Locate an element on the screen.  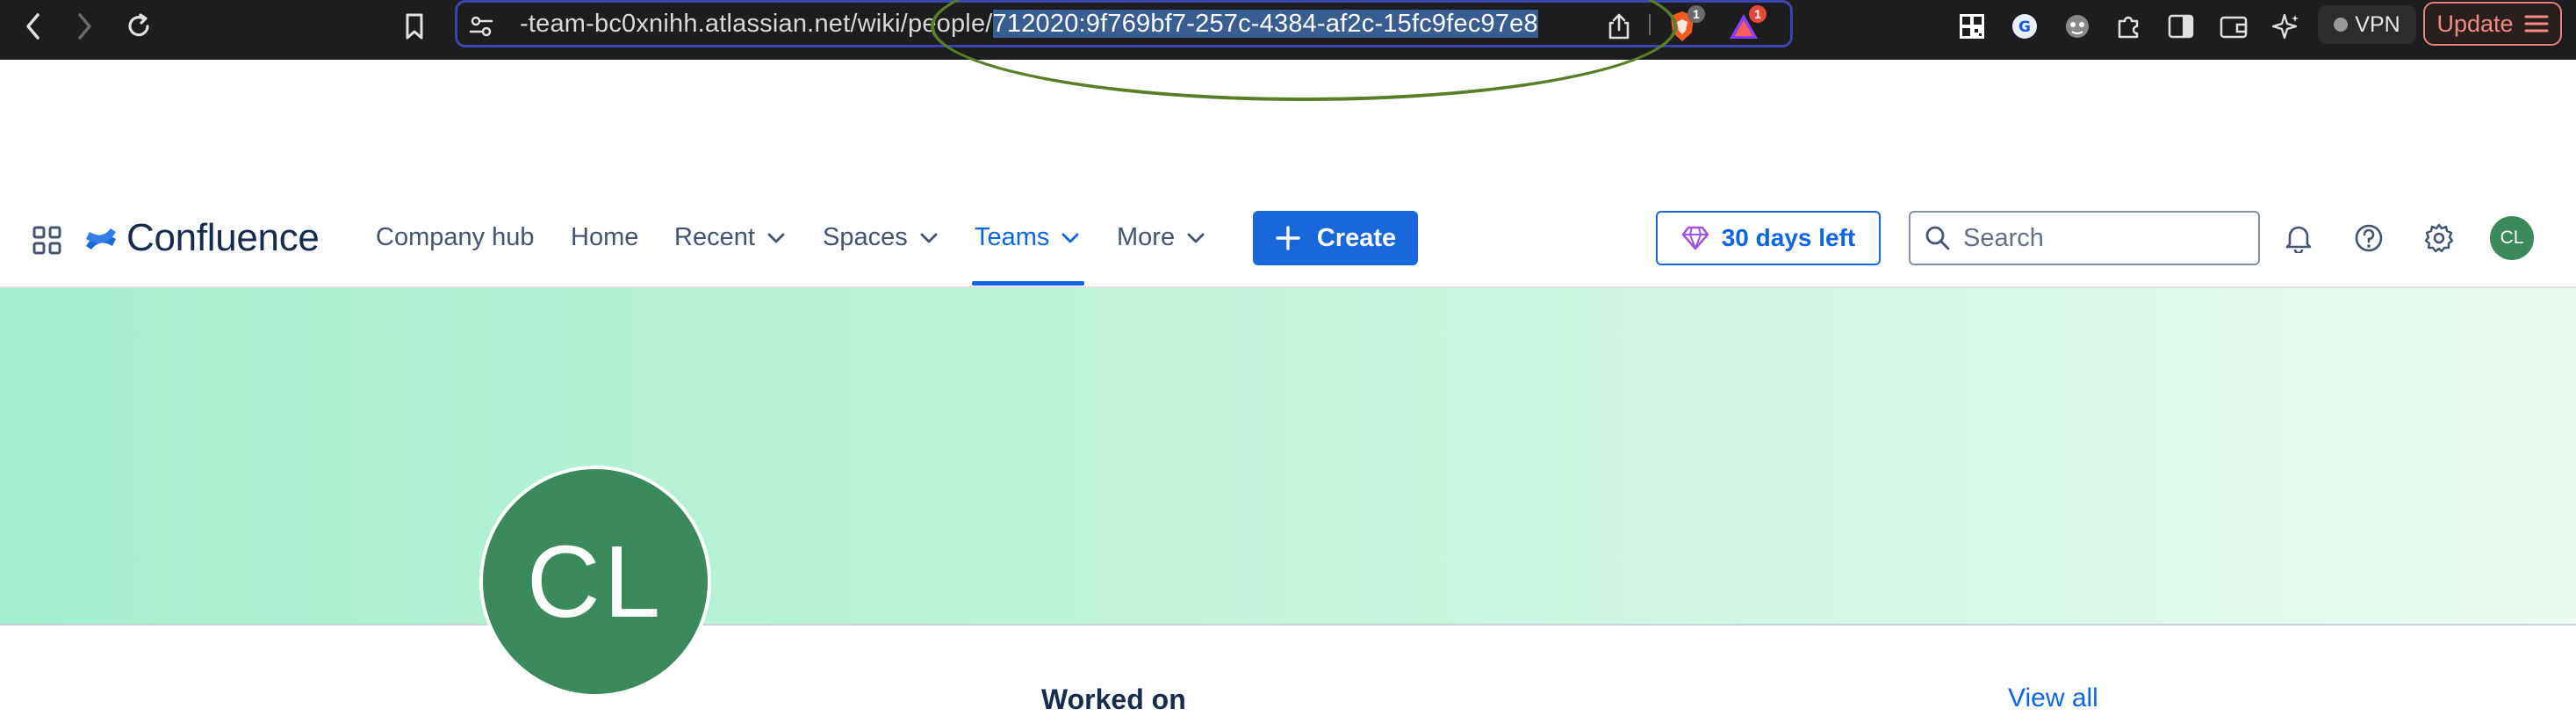
nav-recent: Recent is located at coordinates (729, 237).